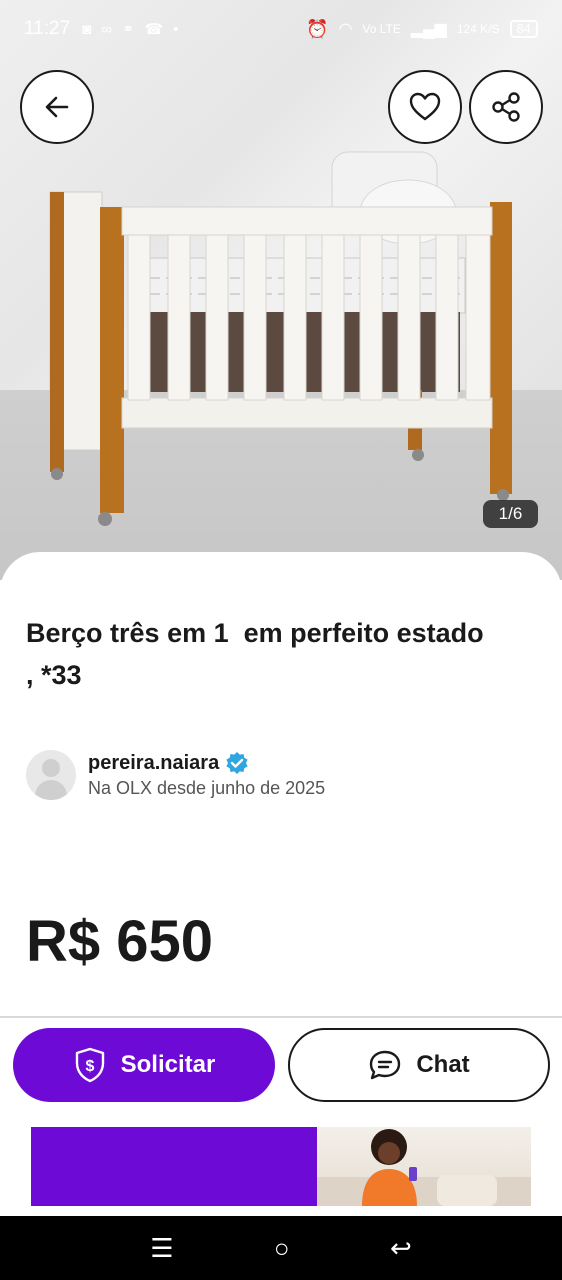 Image resolution: width=562 pixels, height=1280 pixels. I want to click on ad-banner, so click(281, 1166).